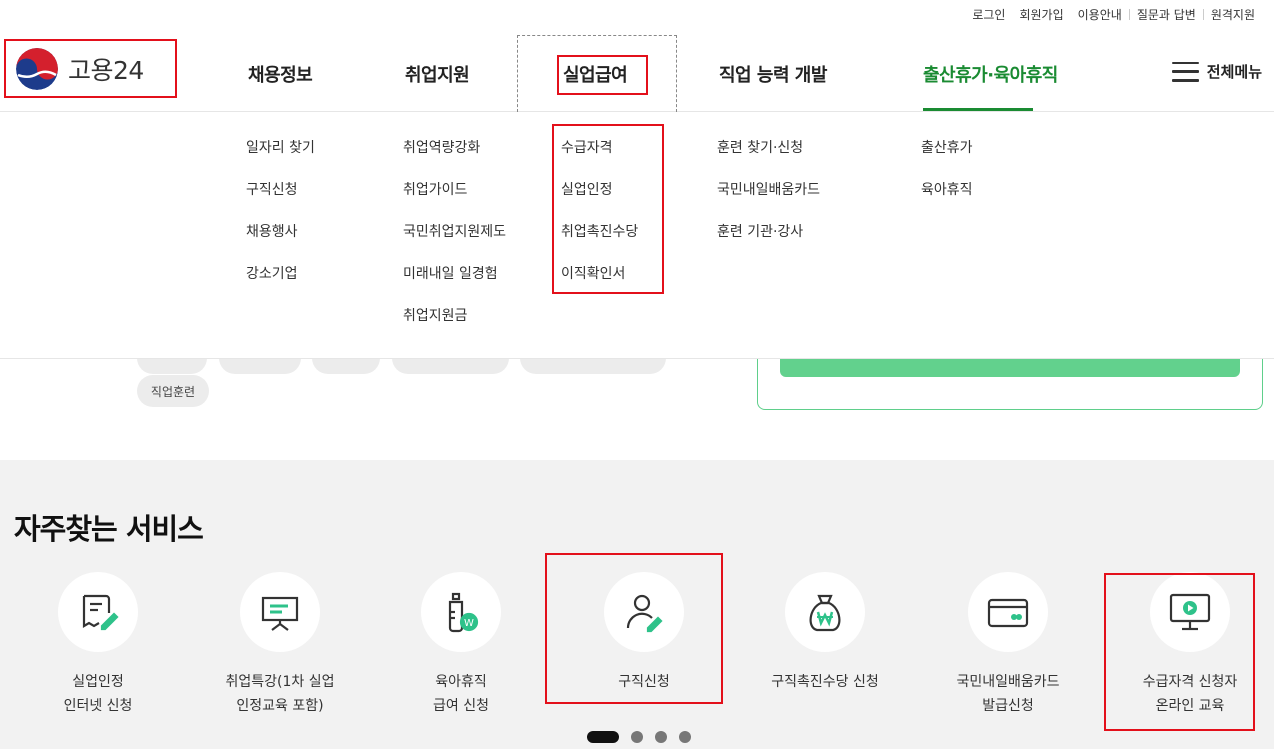  What do you see at coordinates (469, 623) in the screenshot?
I see `svg-text: W` at bounding box center [469, 623].